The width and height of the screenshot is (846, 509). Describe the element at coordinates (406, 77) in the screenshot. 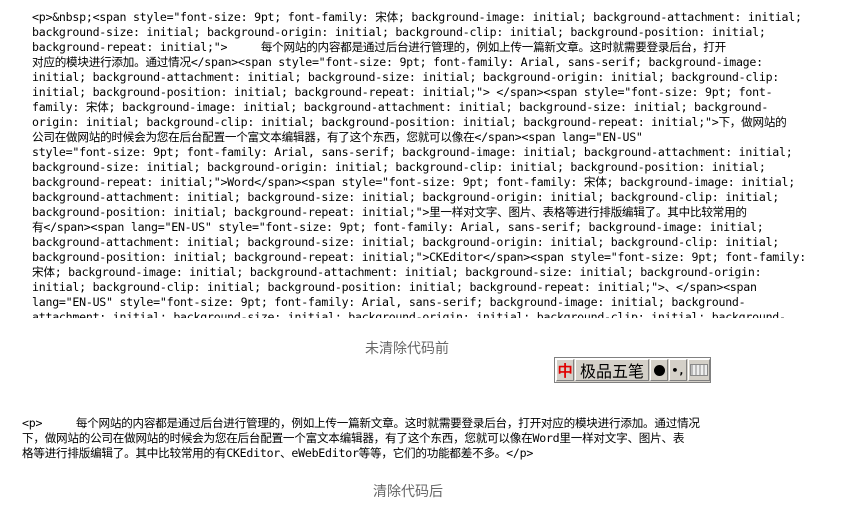

I see `code-line: initial; background-attachment` at that location.